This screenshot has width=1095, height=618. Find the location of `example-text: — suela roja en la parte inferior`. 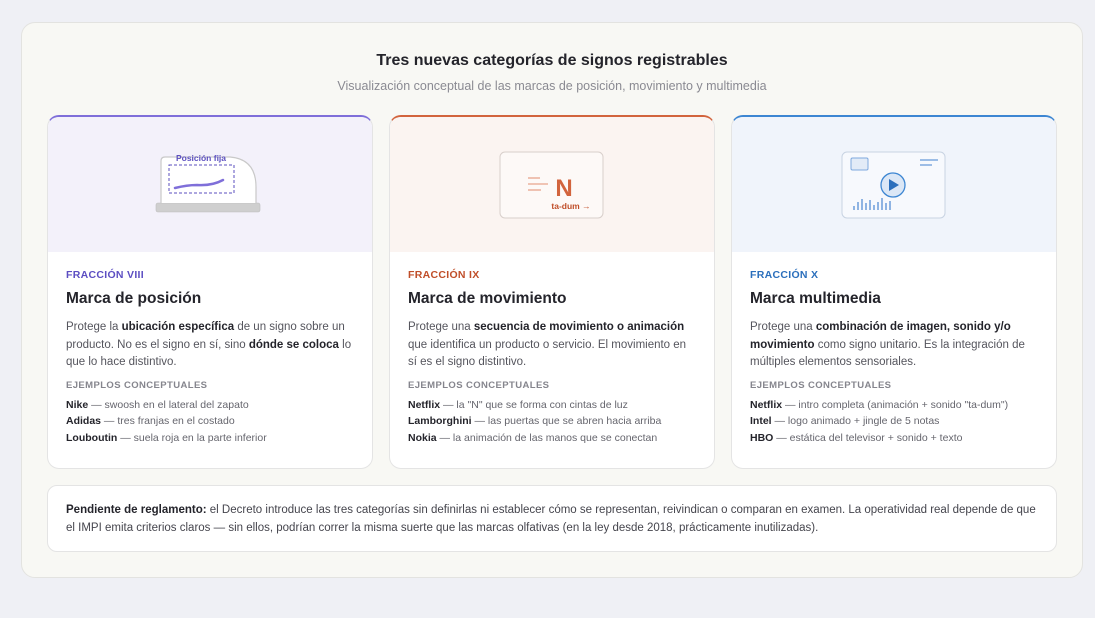

example-text: — suela roja en la parte inferior is located at coordinates (192, 437).